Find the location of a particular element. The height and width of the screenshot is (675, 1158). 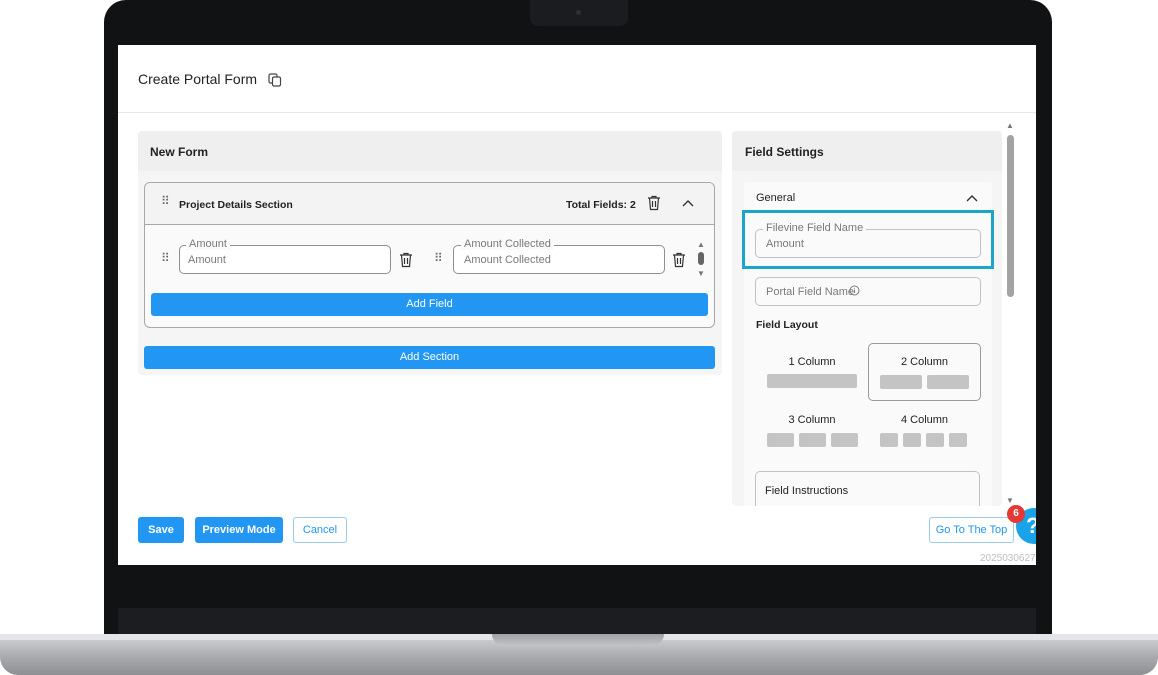

camera-icon is located at coordinates (578, 12).